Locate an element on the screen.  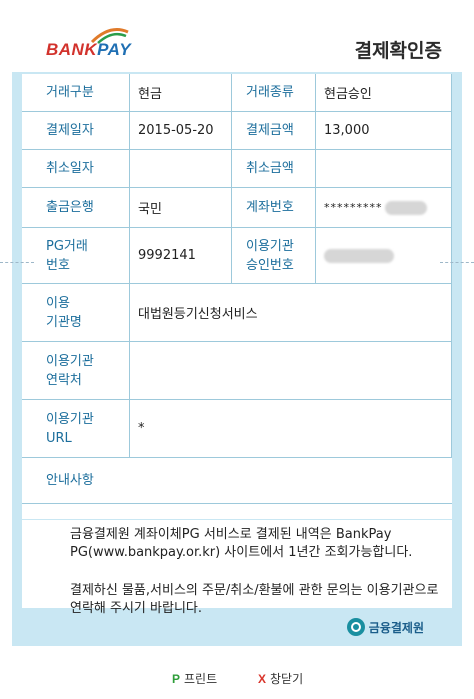
bank-label: 출금은행 is located at coordinates (76, 208).